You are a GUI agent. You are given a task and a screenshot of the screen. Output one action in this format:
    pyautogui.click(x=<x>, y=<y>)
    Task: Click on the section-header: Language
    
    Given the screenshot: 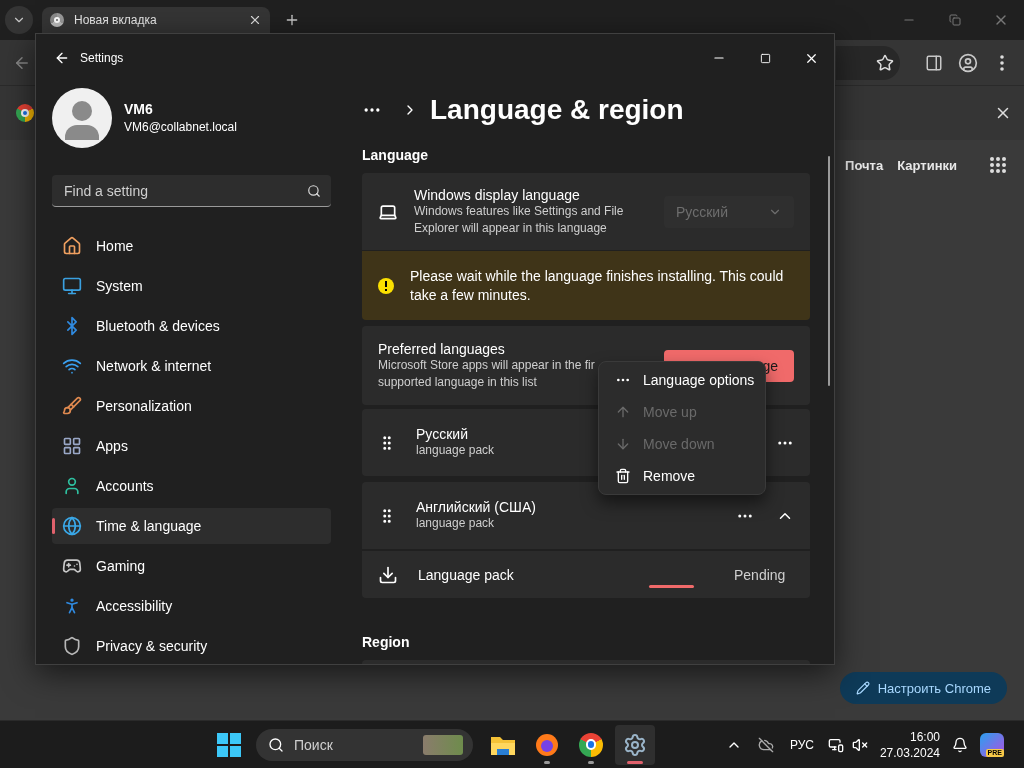 What is the action you would take?
    pyautogui.click(x=396, y=155)
    